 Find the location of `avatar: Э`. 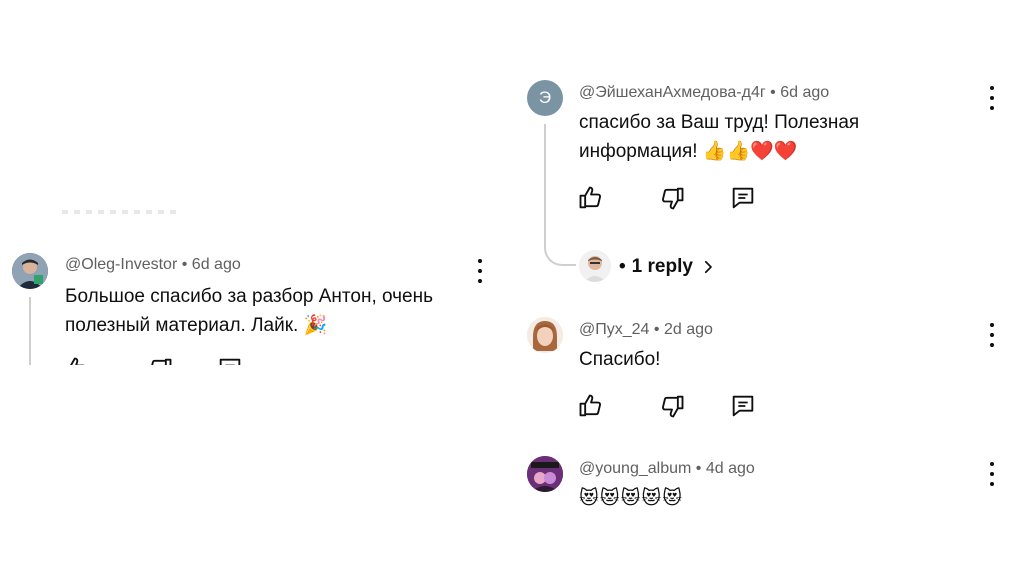

avatar: Э is located at coordinates (545, 98).